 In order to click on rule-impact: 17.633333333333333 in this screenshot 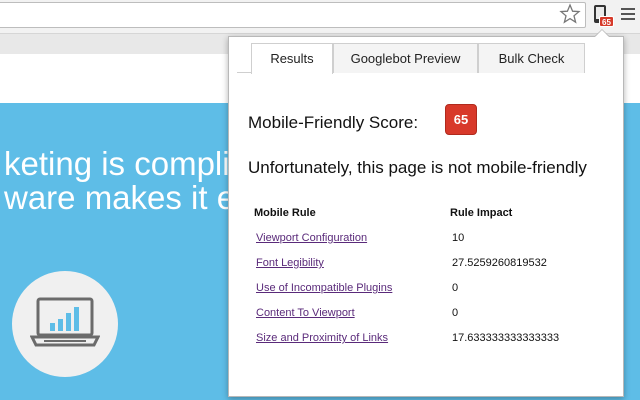, I will do `click(506, 338)`.